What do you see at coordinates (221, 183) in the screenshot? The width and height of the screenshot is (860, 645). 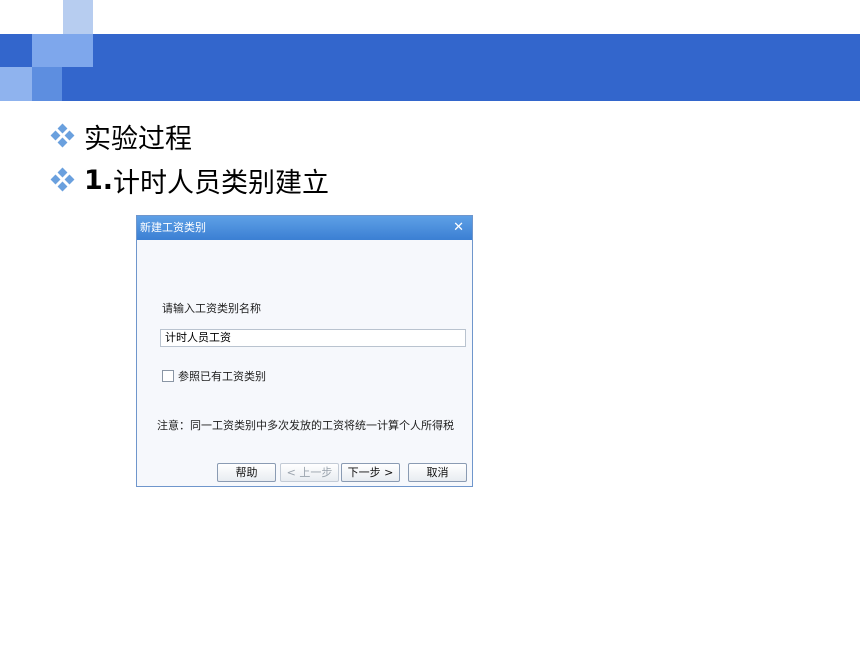 I see `bullet-text: 计时人员类别建立` at bounding box center [221, 183].